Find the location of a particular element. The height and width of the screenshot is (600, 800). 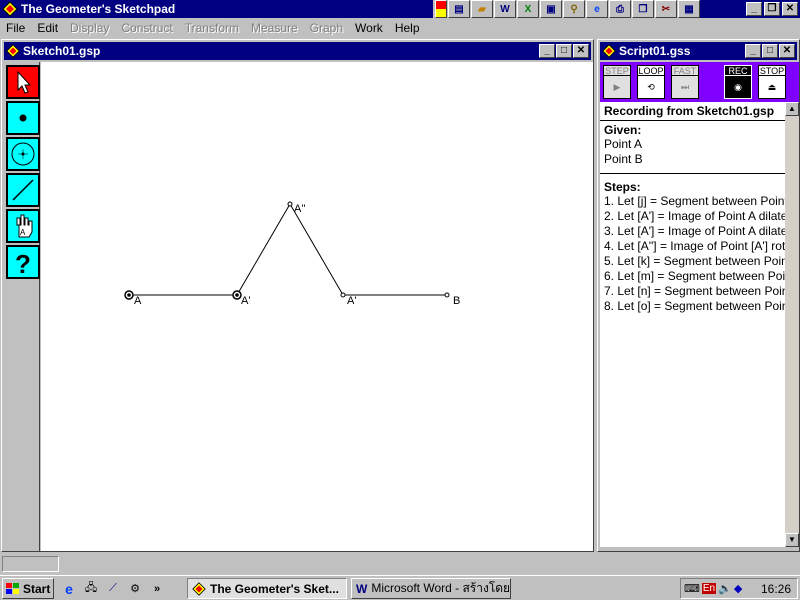

text-tool: A is located at coordinates (23, 226).